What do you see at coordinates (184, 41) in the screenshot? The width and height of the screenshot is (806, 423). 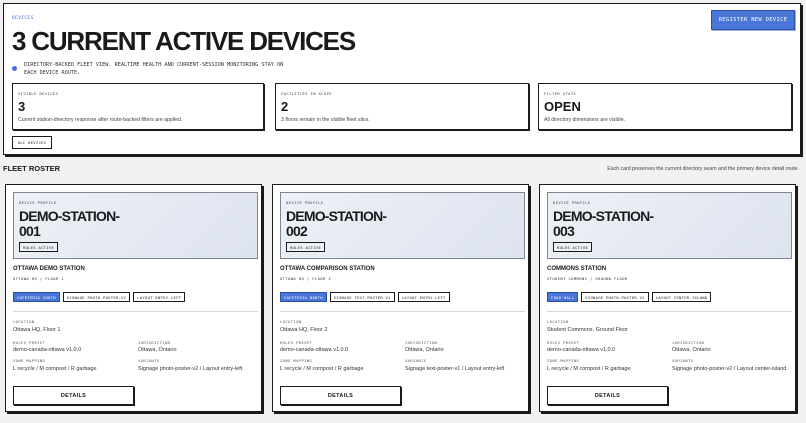 I see `page-title: 3 CURRENT ACTIVE DEVICES` at bounding box center [184, 41].